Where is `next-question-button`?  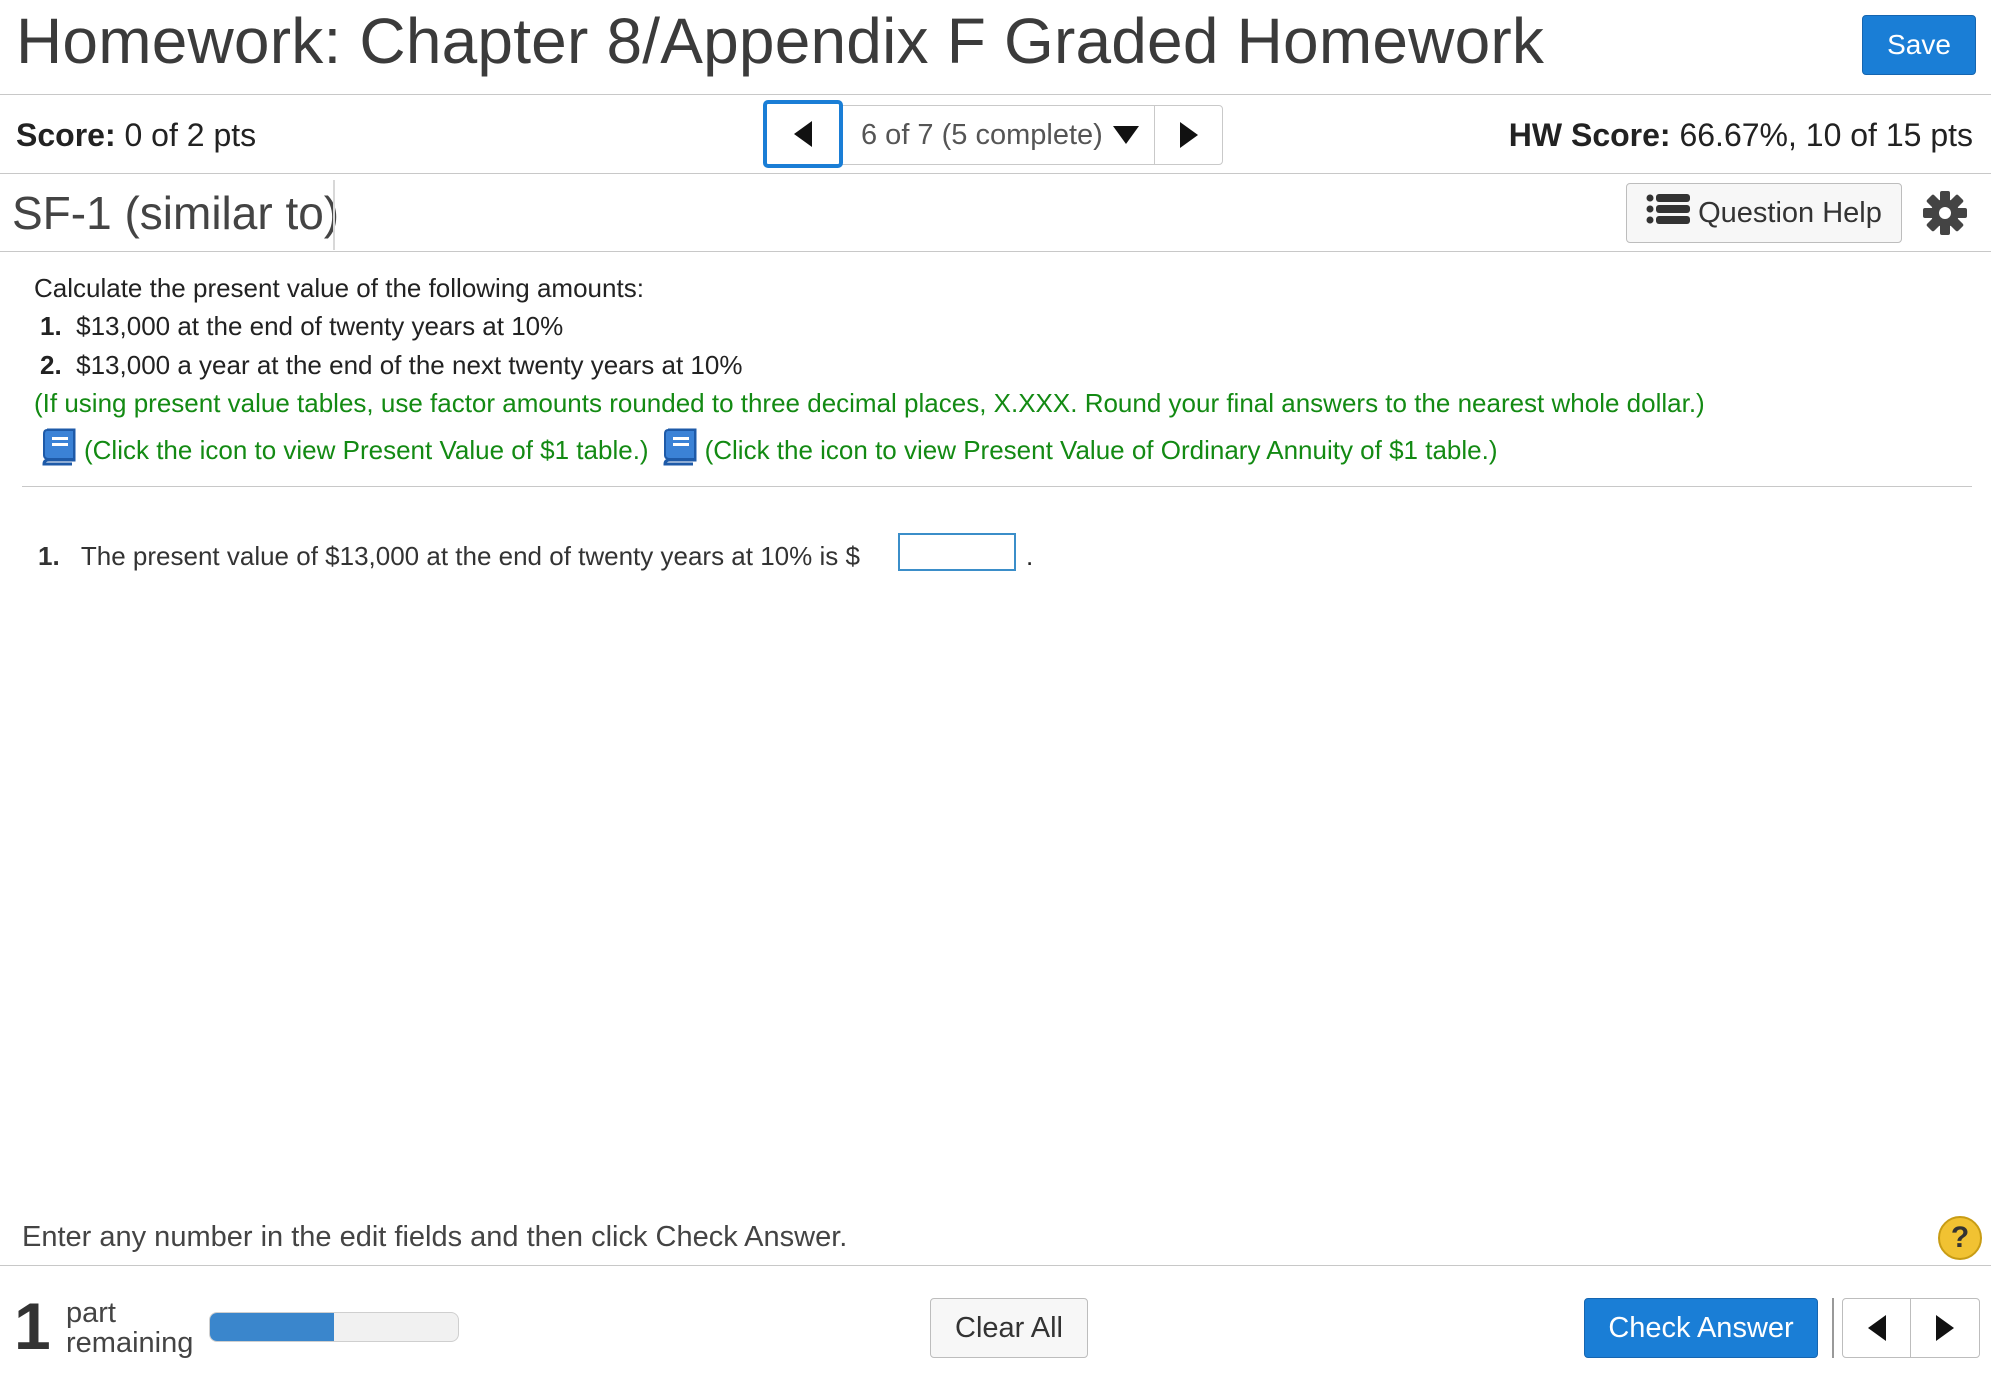 next-question-button is located at coordinates (1188, 135).